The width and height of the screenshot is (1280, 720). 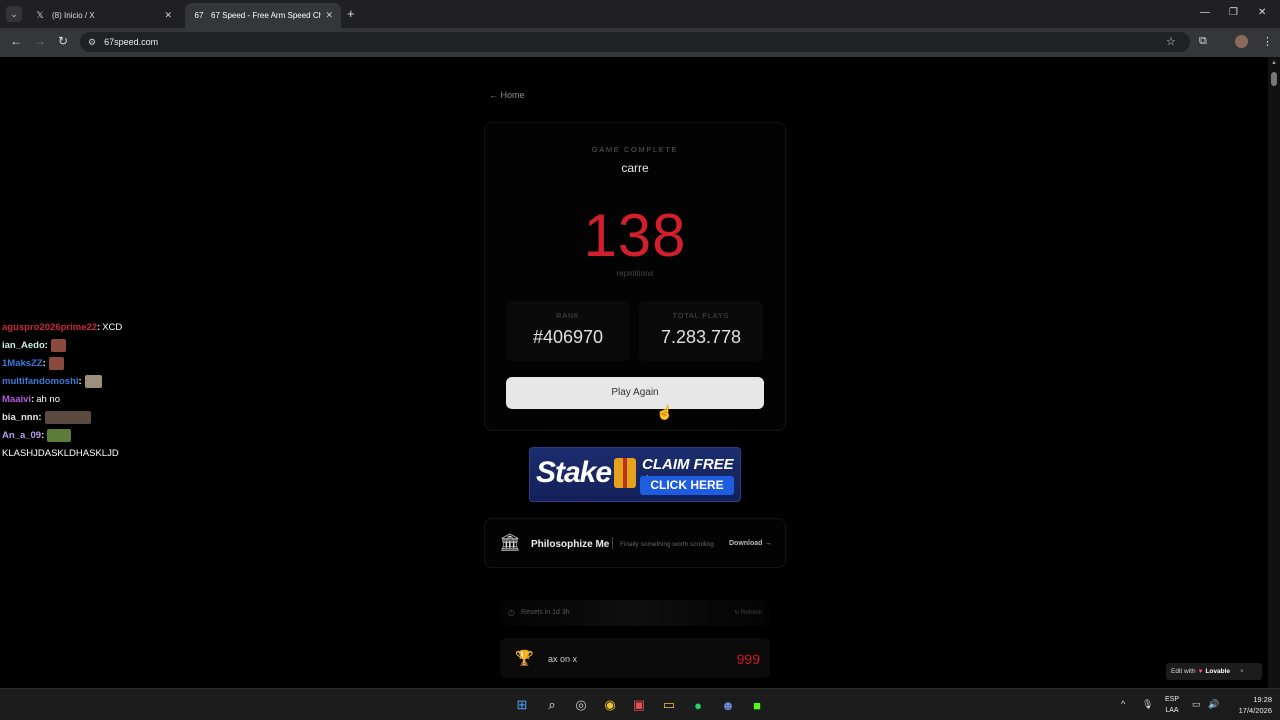 What do you see at coordinates (1171, 699) in the screenshot?
I see `lang-code: ESP` at bounding box center [1171, 699].